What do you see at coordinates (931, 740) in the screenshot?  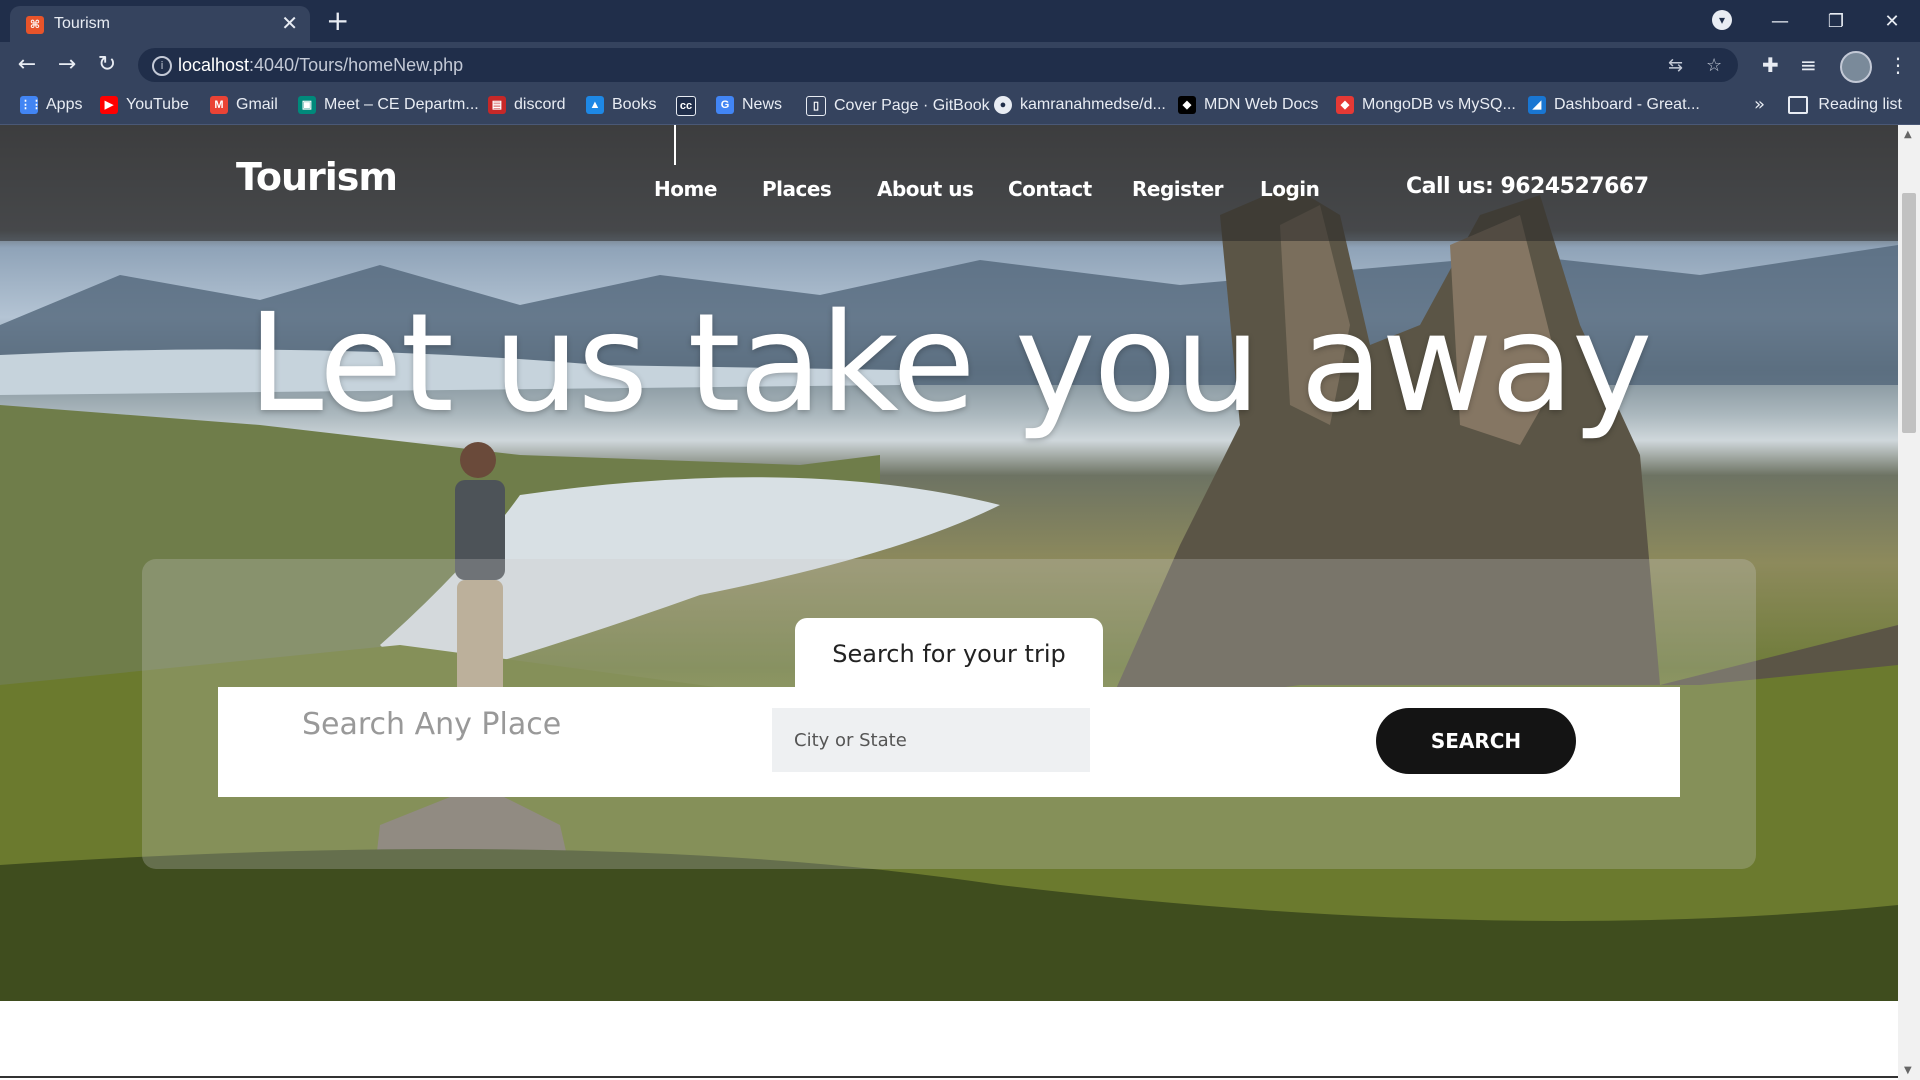 I see `city-state-input` at bounding box center [931, 740].